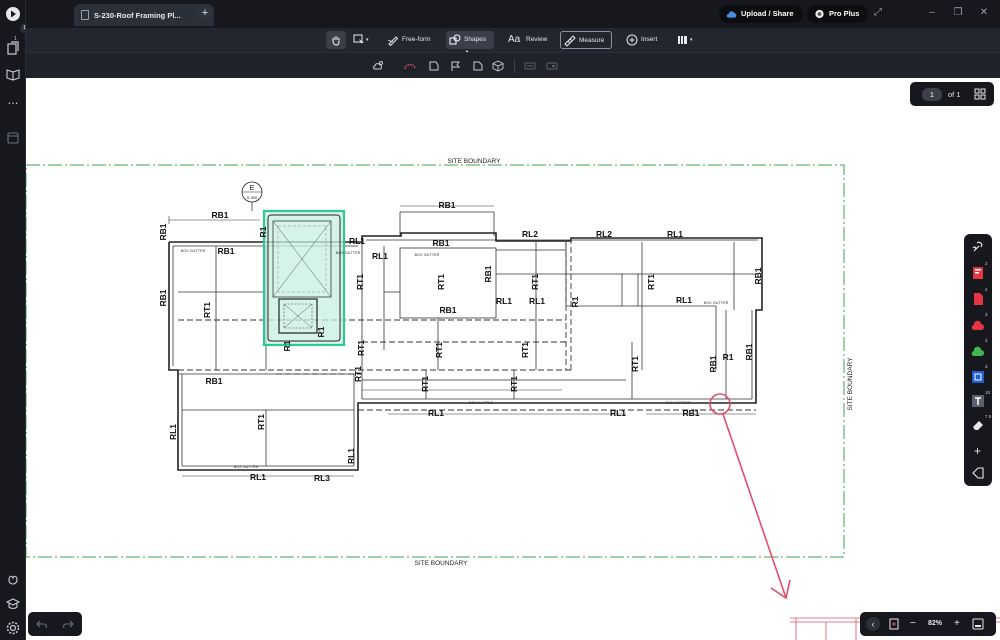 The height and width of the screenshot is (640, 1000). I want to click on play-icon, so click(978, 473).